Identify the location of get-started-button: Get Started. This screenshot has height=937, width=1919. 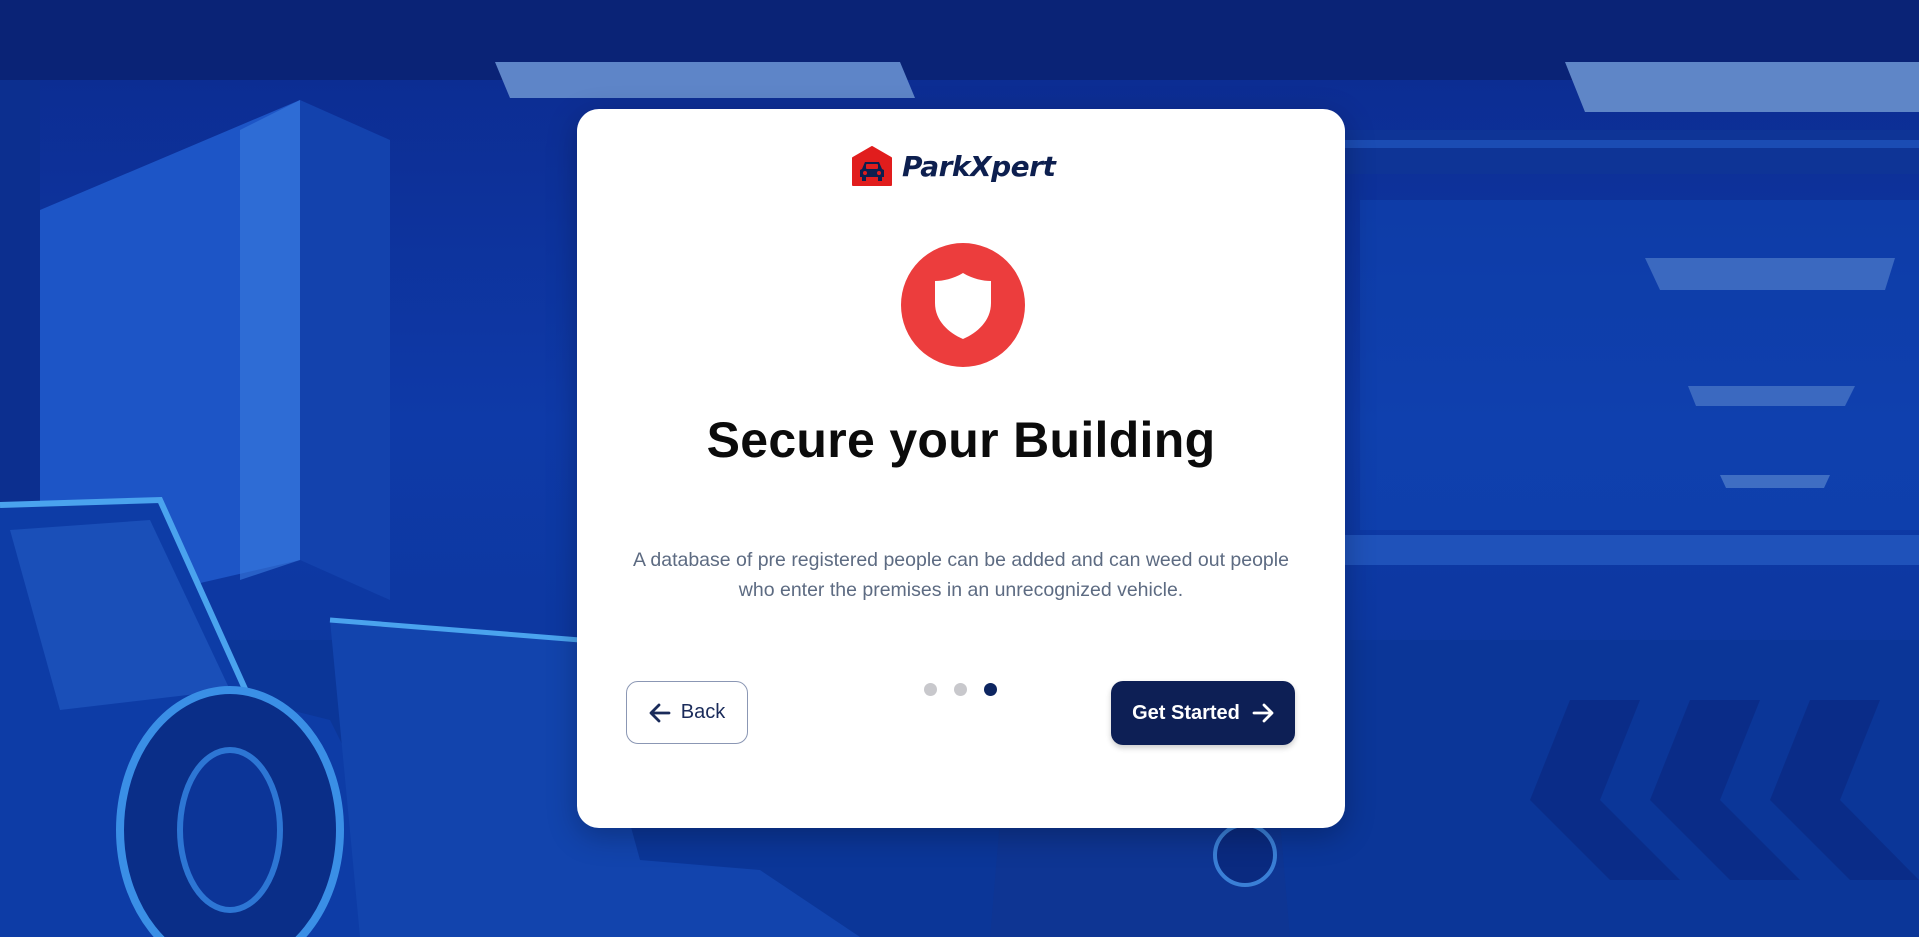
(1203, 713).